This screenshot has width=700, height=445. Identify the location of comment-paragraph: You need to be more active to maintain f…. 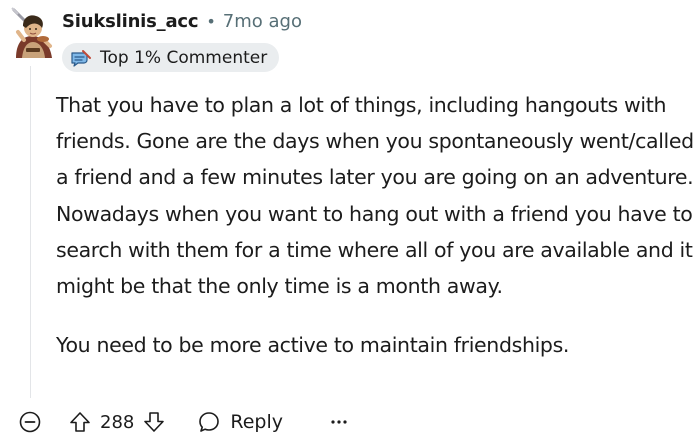
(313, 345).